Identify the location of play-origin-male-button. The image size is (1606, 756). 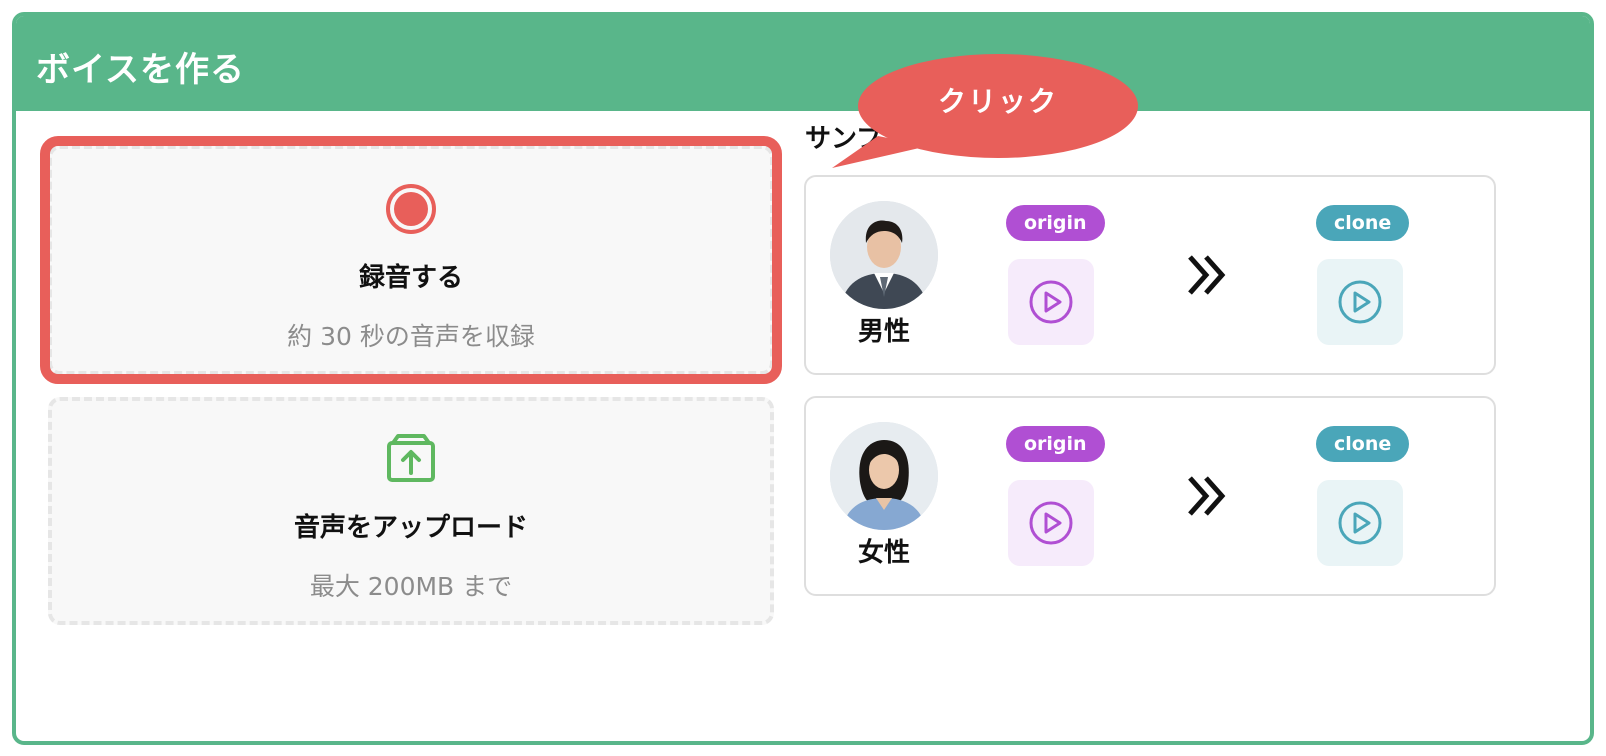
(1051, 302).